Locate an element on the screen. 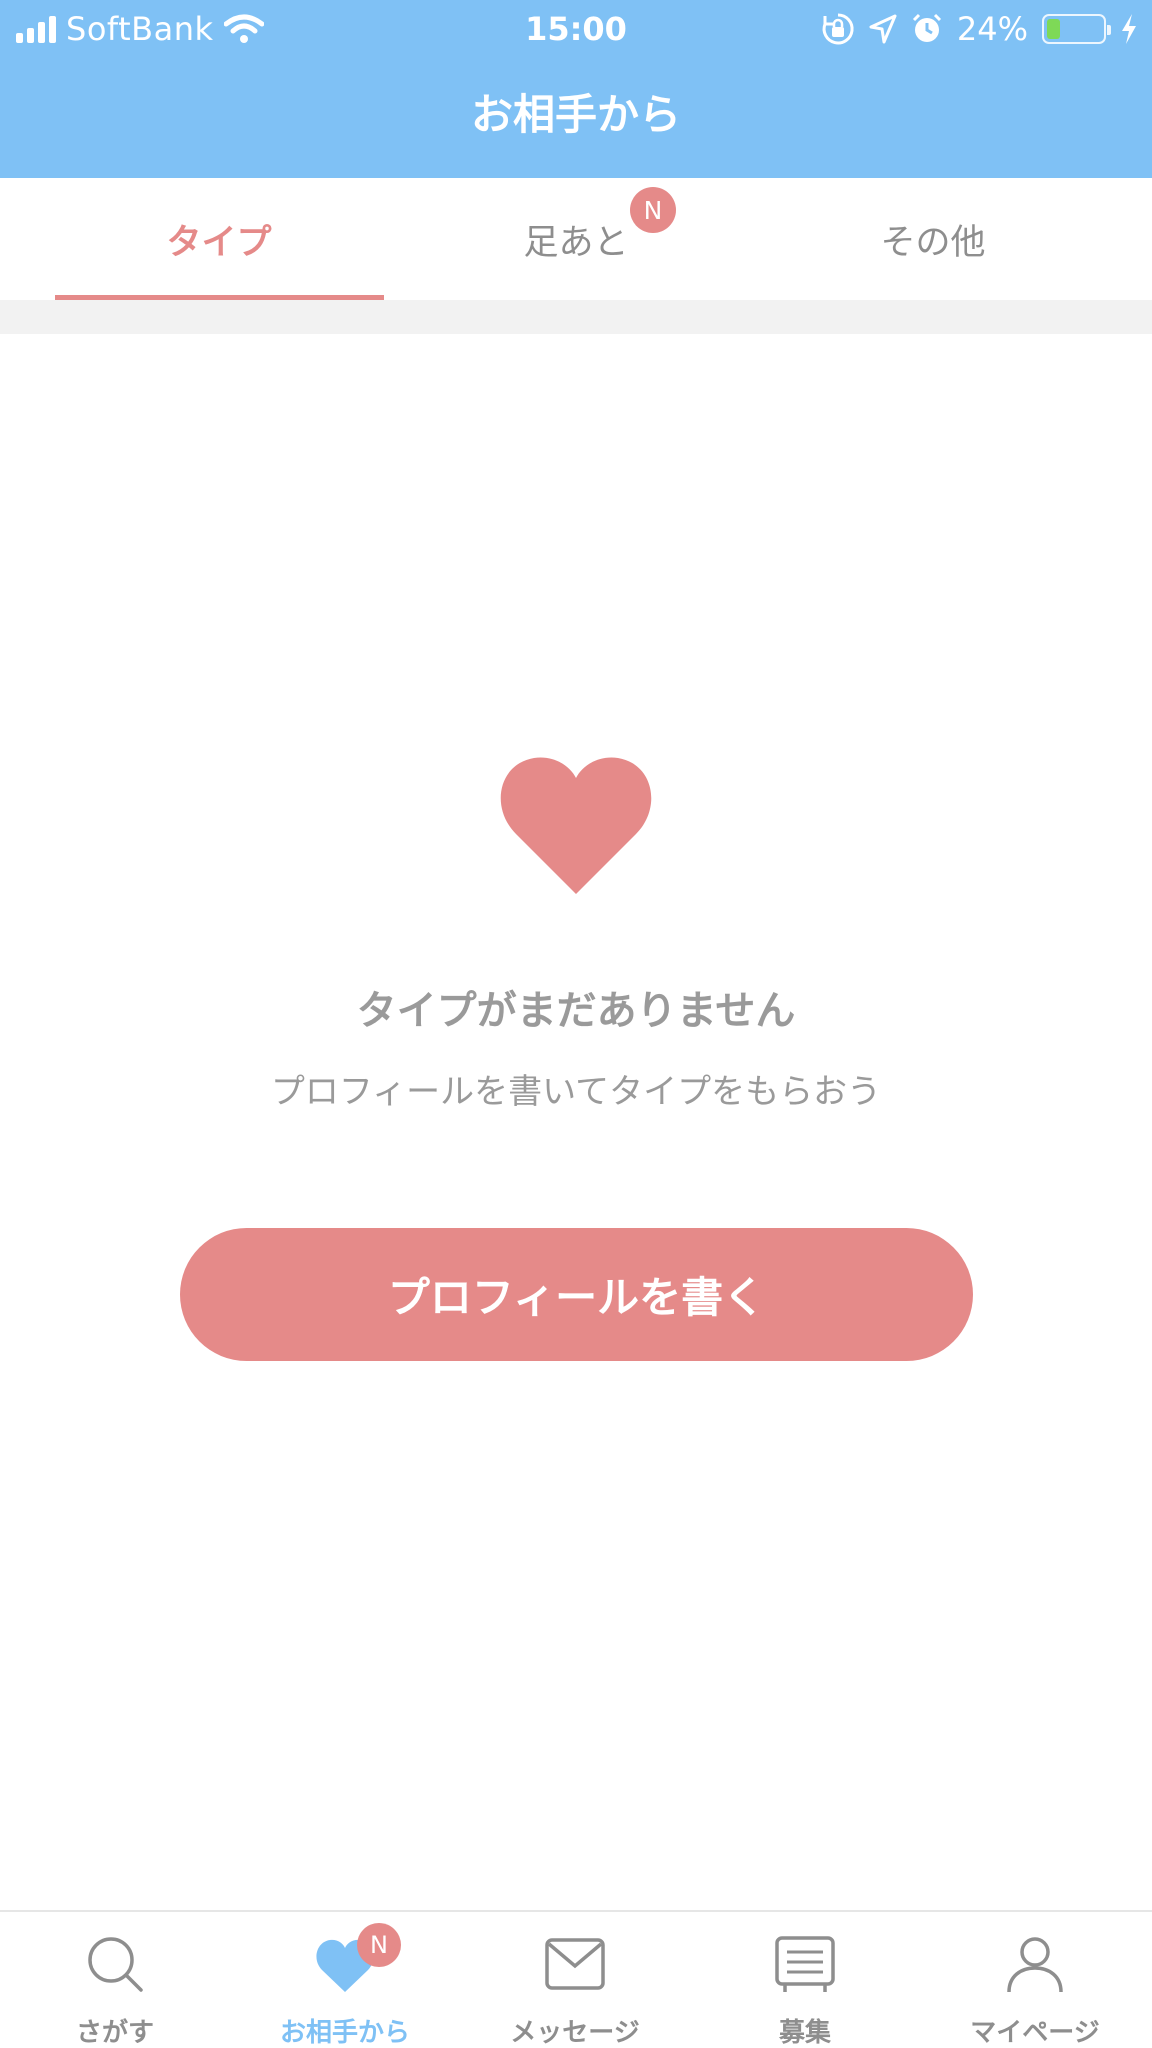 The height and width of the screenshot is (2048, 1152). battery-icon is located at coordinates (1076, 29).